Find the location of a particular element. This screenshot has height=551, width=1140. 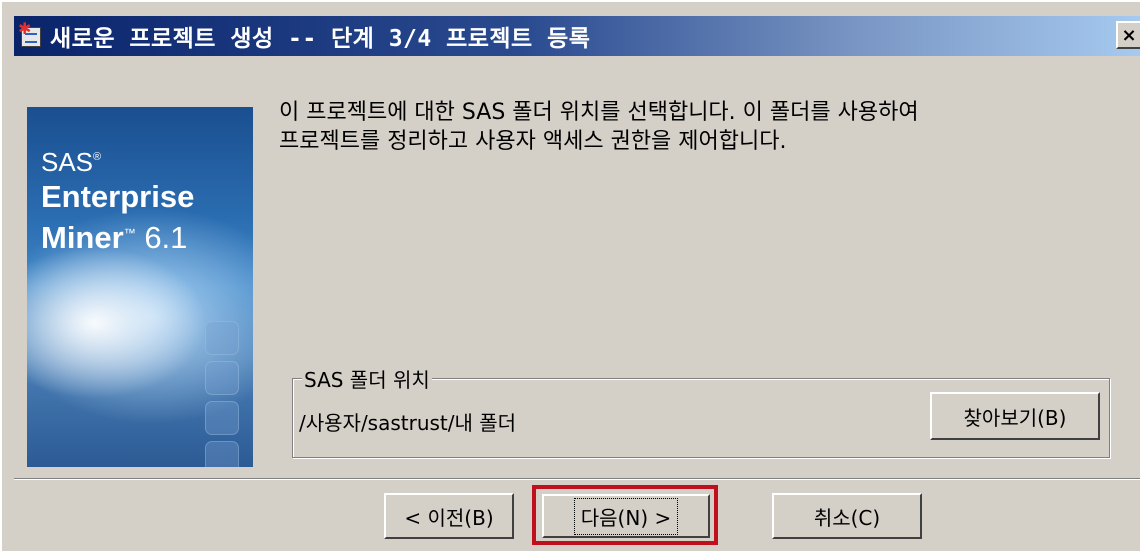

back-button: < 이전(B) is located at coordinates (449, 516).